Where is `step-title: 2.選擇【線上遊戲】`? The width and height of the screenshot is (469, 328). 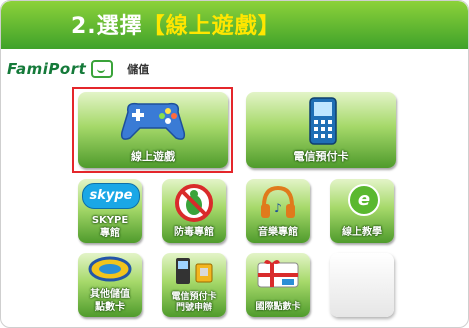 step-title: 2.選擇【線上遊戲】 is located at coordinates (176, 24).